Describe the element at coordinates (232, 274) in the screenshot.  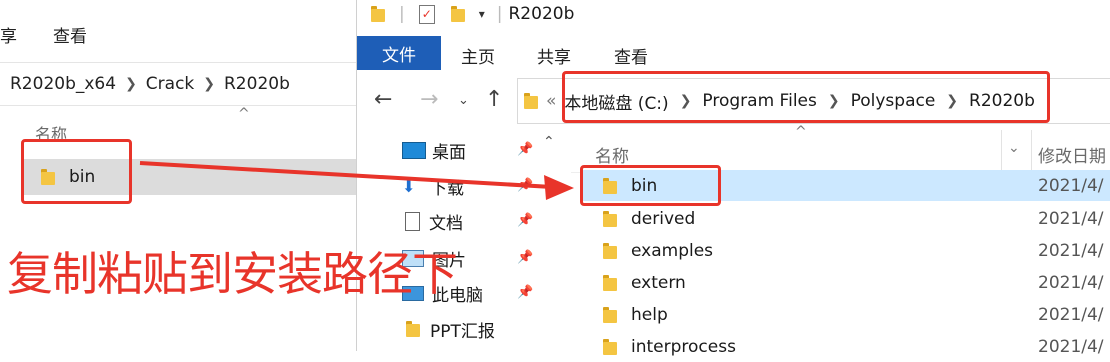
I see `annotation-text: 复制粘贴到安装路径下` at that location.